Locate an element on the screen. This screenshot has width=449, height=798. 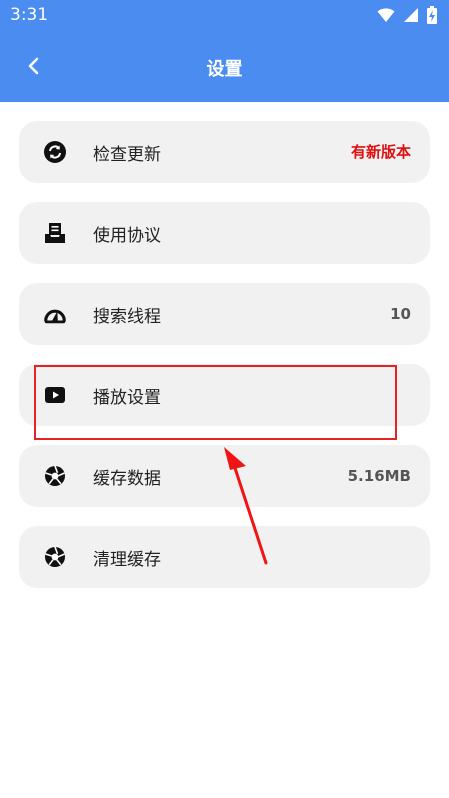
settings-item-playback: 播放设置 is located at coordinates (224, 395).